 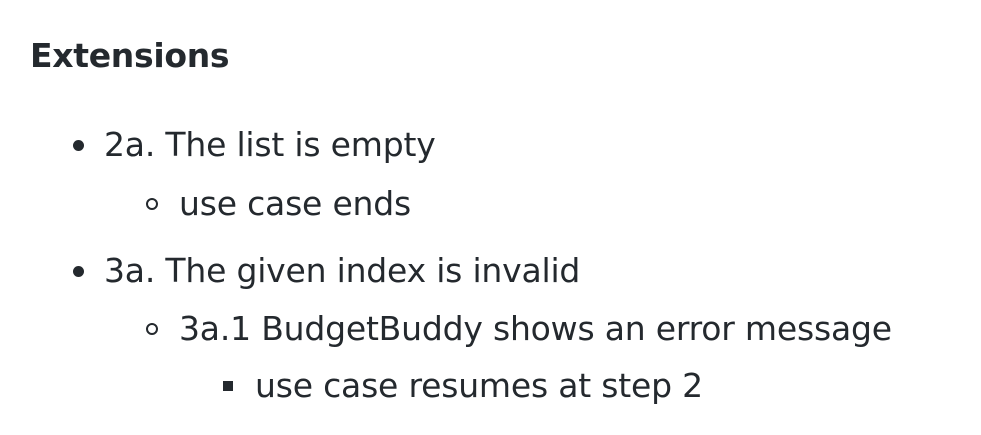 What do you see at coordinates (270, 144) in the screenshot?
I see `list-item: 2a. The list is empty` at bounding box center [270, 144].